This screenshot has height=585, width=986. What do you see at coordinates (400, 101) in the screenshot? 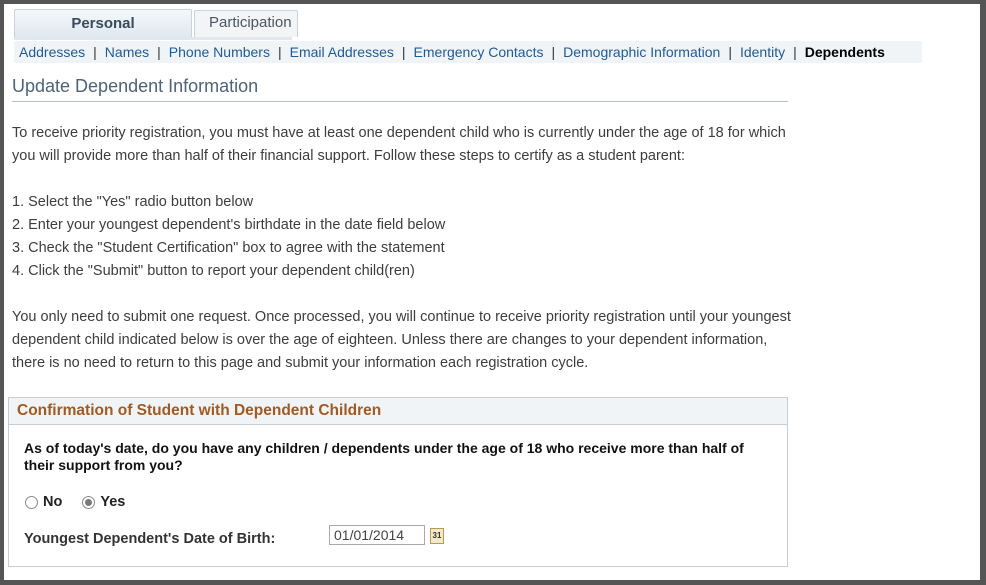
I see `title-divider` at bounding box center [400, 101].